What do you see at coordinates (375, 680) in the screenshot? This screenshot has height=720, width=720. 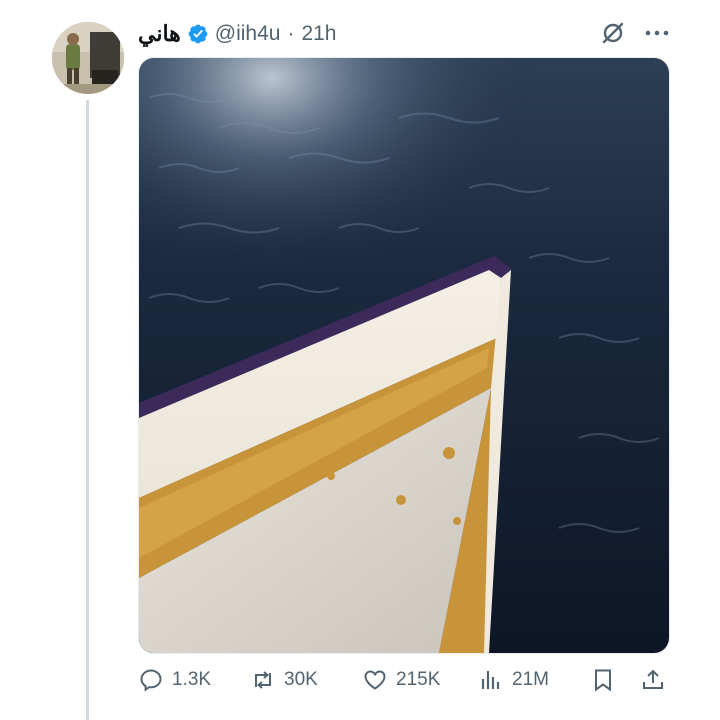 I see `like-icon` at bounding box center [375, 680].